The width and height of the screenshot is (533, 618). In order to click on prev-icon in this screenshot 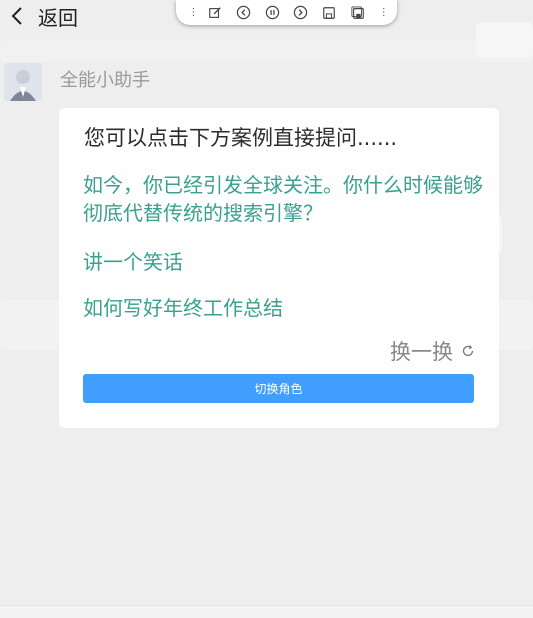, I will do `click(244, 13)`.